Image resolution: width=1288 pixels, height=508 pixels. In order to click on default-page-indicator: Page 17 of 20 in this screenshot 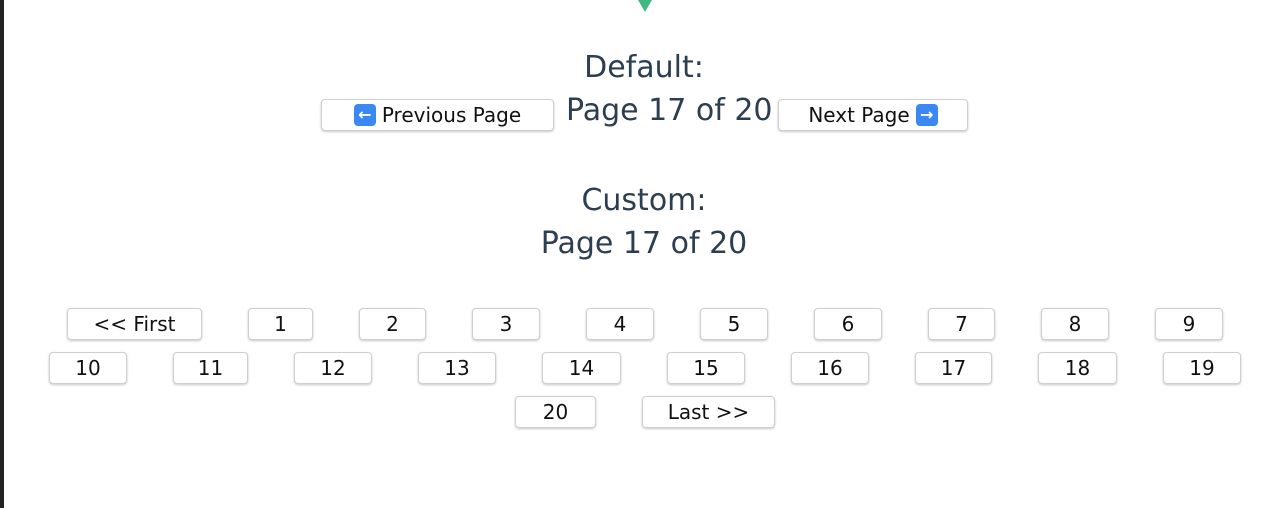, I will do `click(669, 110)`.